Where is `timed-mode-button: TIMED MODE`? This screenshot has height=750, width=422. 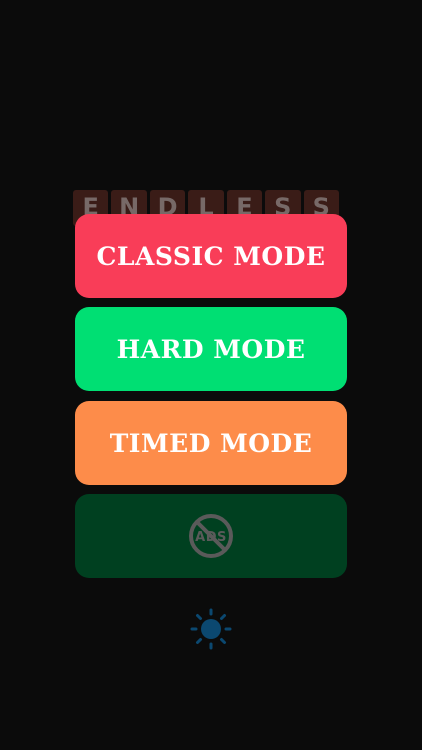 timed-mode-button: TIMED MODE is located at coordinates (211, 443).